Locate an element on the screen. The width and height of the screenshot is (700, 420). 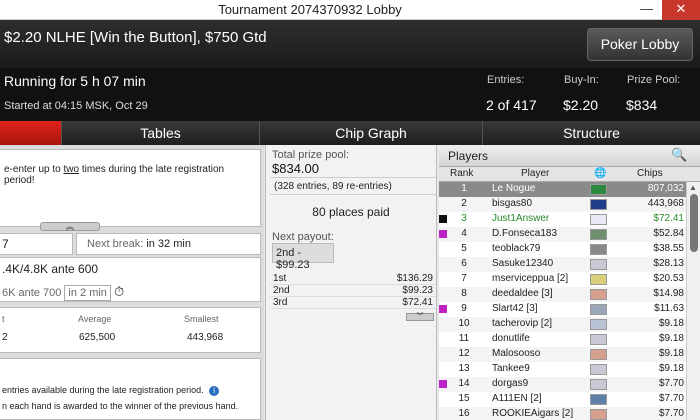
player-row: 4 D.Fonseca183 $52.84 is located at coordinates (562, 234).